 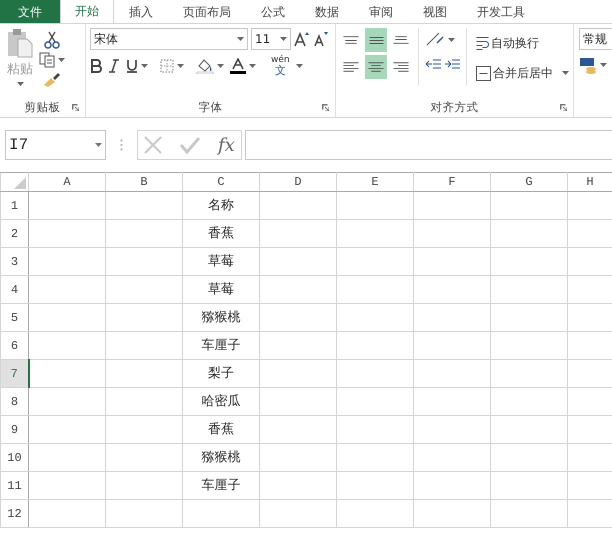 What do you see at coordinates (595, 39) in the screenshot?
I see `number-format-field: 常规` at bounding box center [595, 39].